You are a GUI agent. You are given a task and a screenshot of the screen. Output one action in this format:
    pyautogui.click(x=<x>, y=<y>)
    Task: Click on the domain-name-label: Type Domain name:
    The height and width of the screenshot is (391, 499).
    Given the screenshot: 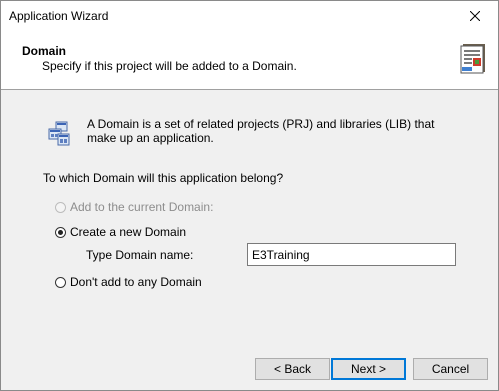 What is the action you would take?
    pyautogui.click(x=140, y=255)
    